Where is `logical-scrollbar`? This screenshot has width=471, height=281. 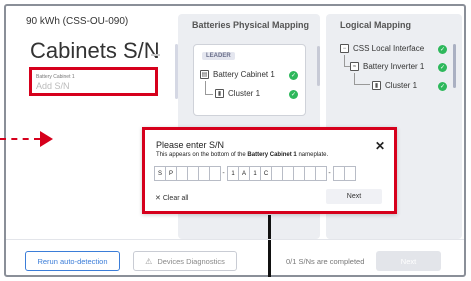
logical-scrollbar is located at coordinates (454, 66).